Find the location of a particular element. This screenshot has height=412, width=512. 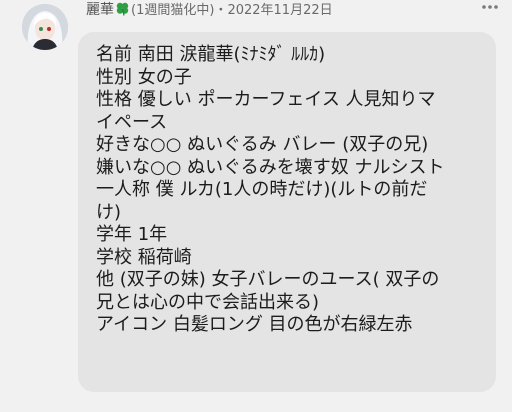

message-line: アイコン 白髪ロング 目の色が右緑左赤 is located at coordinates (254, 324).